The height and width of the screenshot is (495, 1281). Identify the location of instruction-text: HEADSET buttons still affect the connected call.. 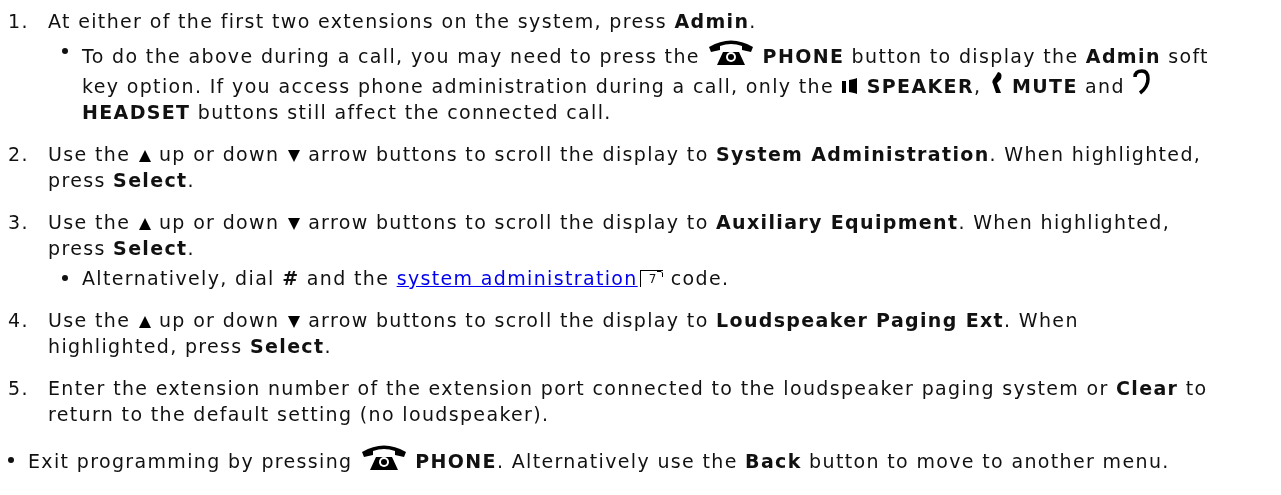
(347, 112).